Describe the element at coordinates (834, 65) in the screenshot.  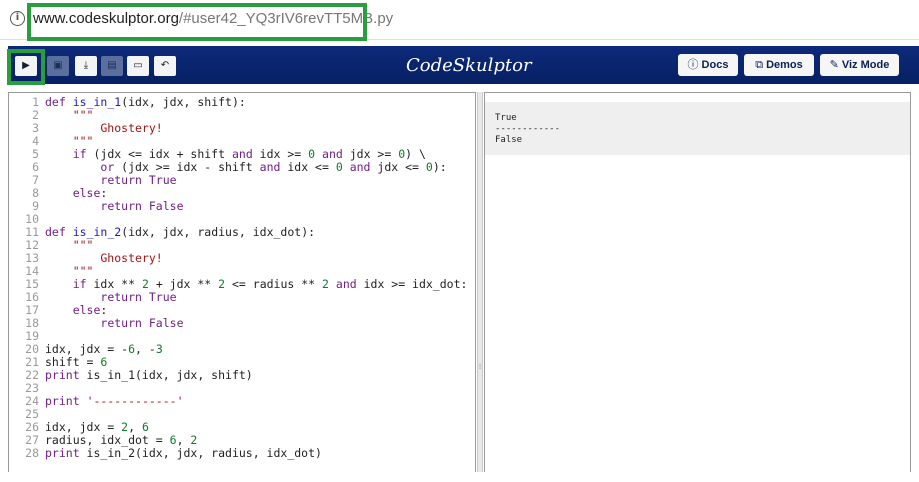
I see `pencil-icon: ✎` at that location.